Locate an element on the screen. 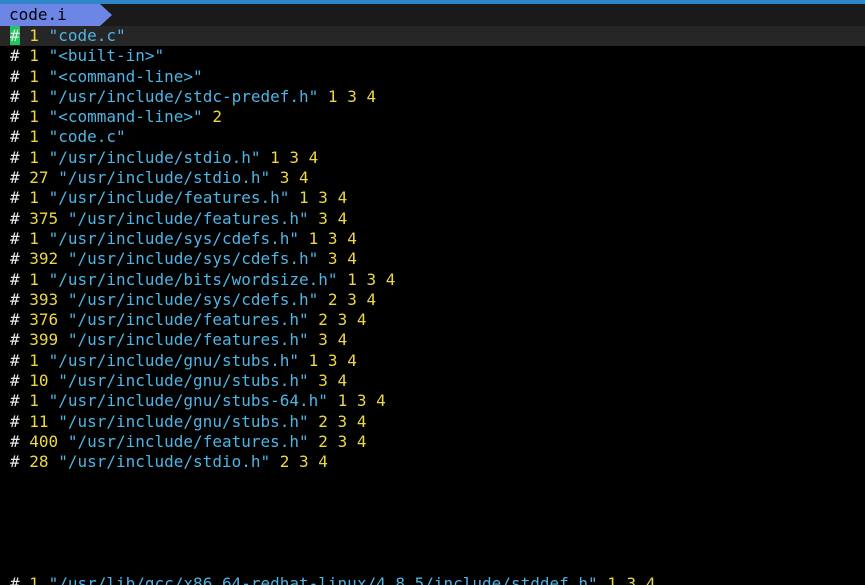 The image size is (865, 585). code-line: # 1 "/usr/include/gnu/stubs-64.h" 1 3 4 is located at coordinates (432, 401).